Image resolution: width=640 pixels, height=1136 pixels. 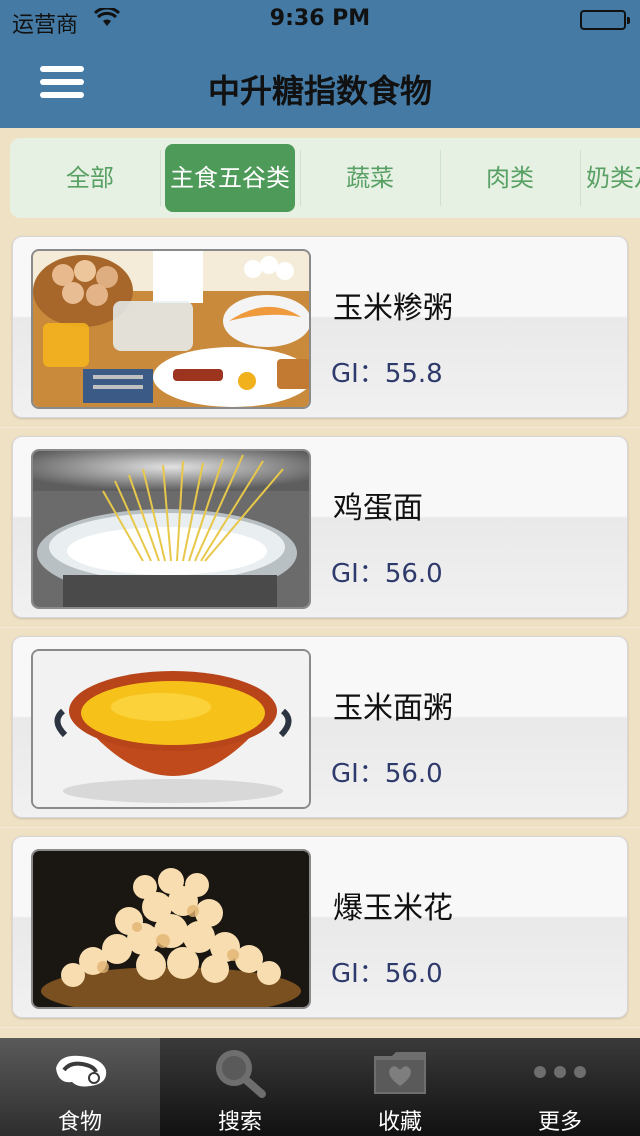 I want to click on status-time: 9:36 PM, so click(x=320, y=18).